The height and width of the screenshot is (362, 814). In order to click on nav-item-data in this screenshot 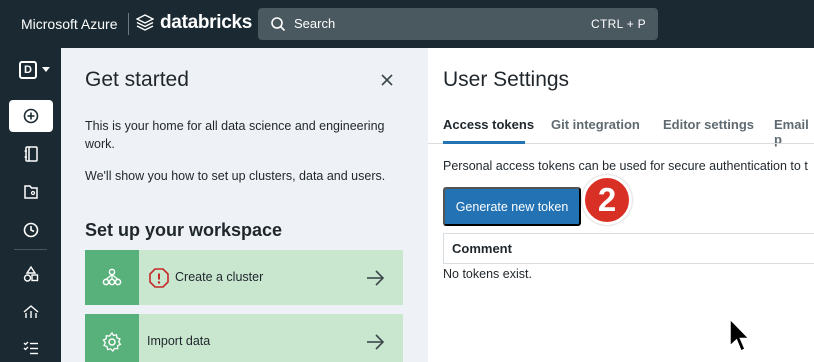, I will do `click(31, 274)`.